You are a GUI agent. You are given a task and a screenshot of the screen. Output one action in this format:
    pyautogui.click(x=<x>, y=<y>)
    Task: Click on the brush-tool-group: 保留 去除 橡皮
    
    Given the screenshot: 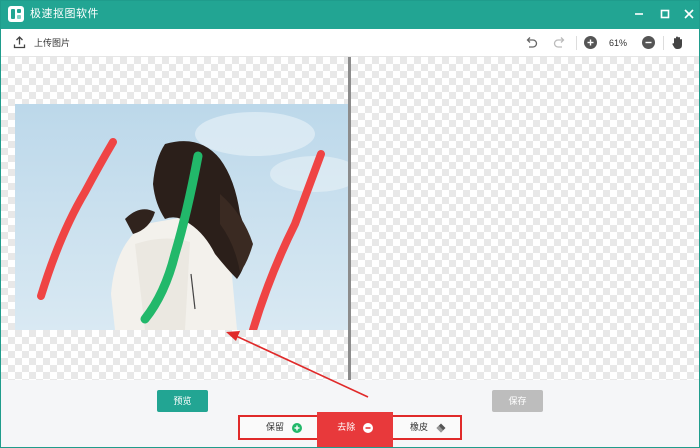 What is the action you would take?
    pyautogui.click(x=350, y=429)
    